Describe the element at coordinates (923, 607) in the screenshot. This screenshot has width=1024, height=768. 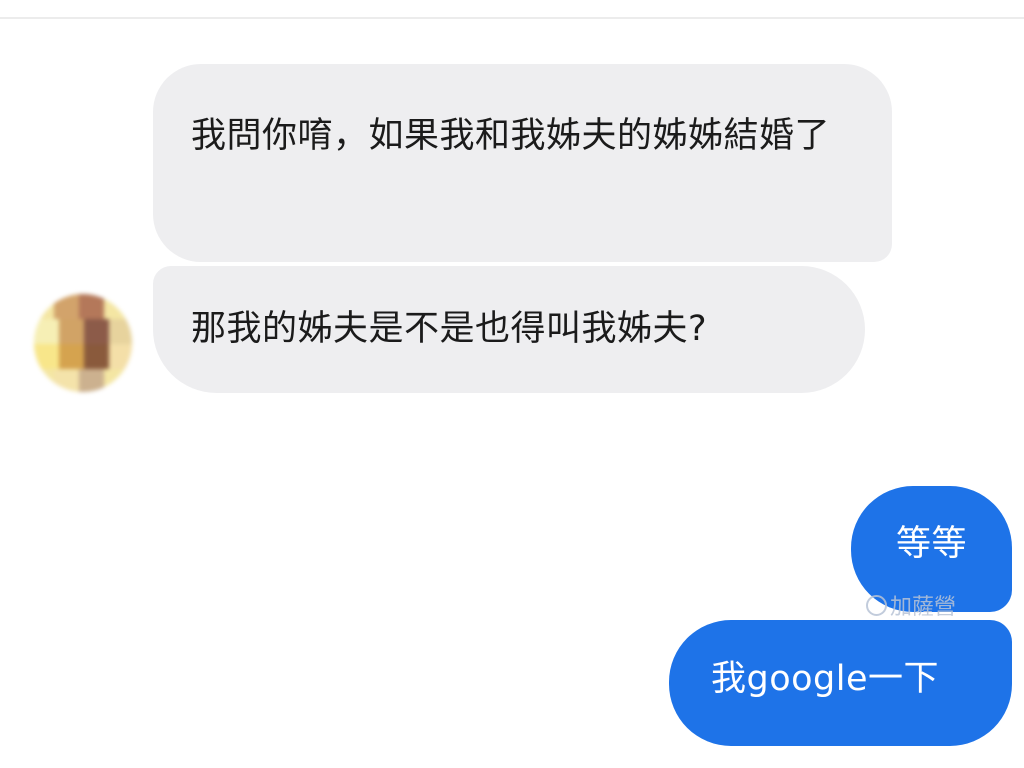
I see `watermark-text: 加薩營` at that location.